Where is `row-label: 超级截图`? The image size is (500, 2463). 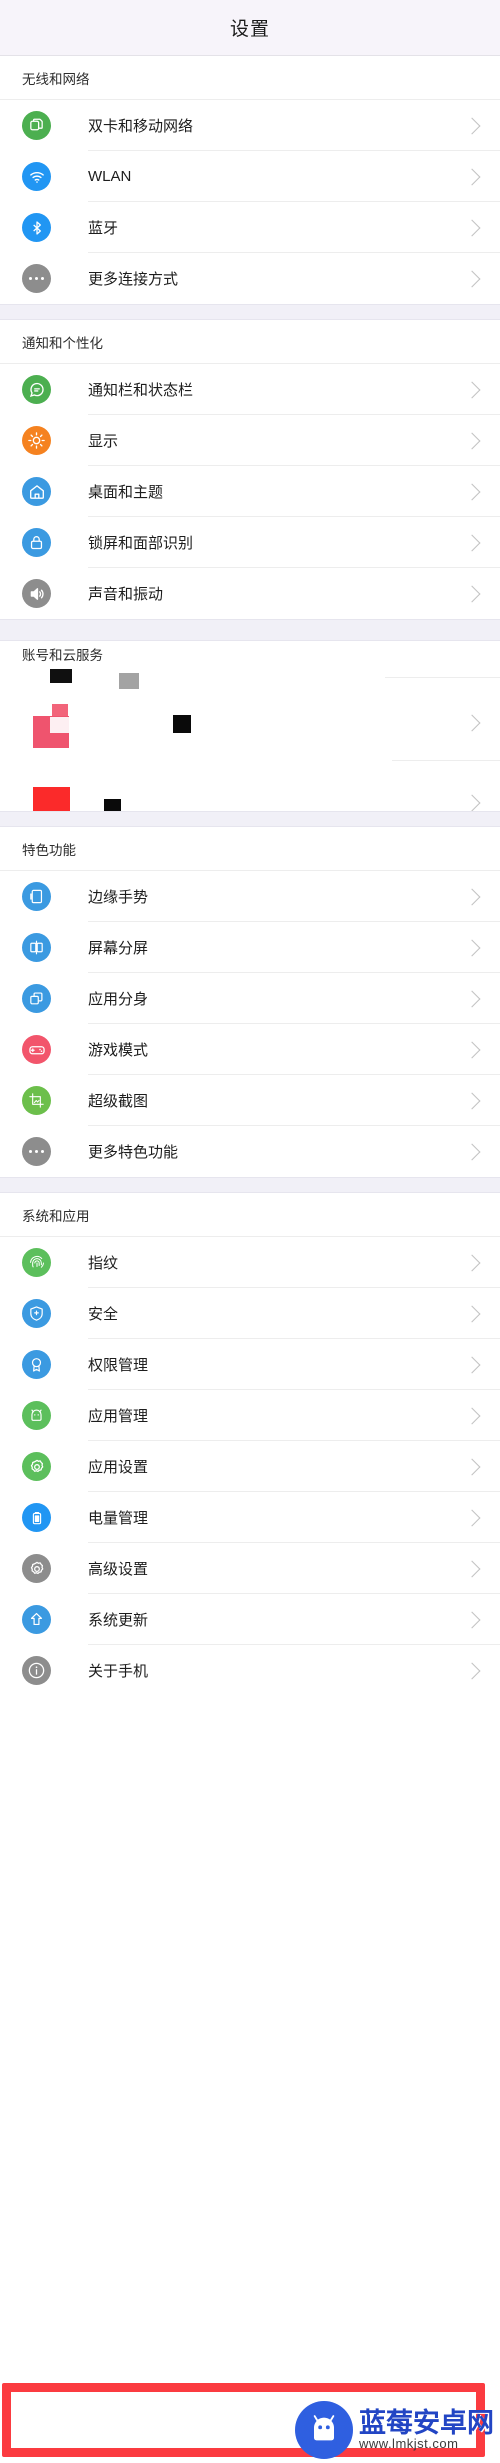 row-label: 超级截图 is located at coordinates (118, 1101).